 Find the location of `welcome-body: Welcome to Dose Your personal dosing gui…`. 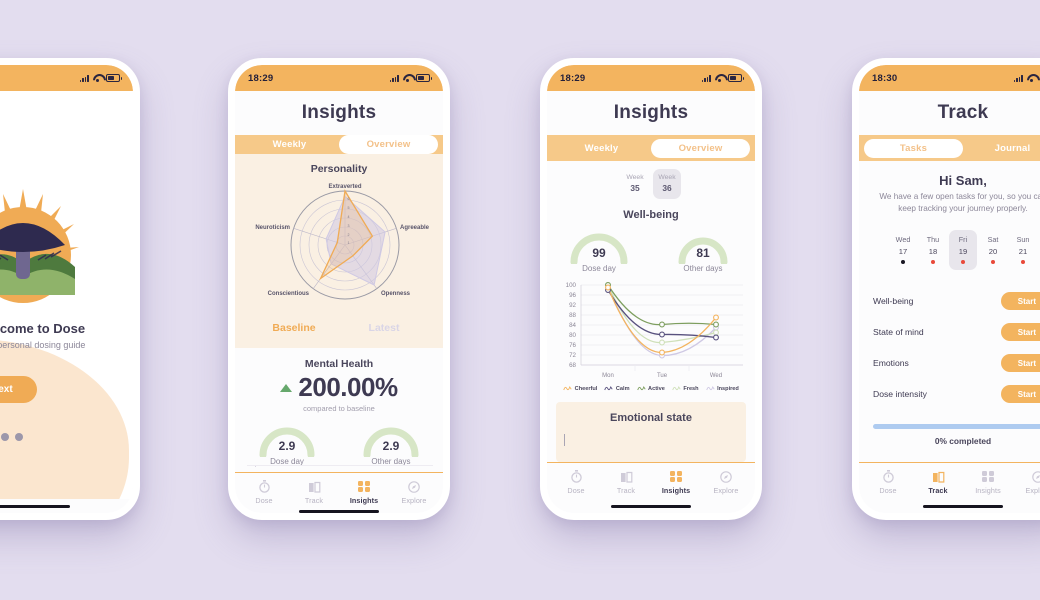

welcome-body: Welcome to Dose Your personal dosing gui… is located at coordinates (66, 295).